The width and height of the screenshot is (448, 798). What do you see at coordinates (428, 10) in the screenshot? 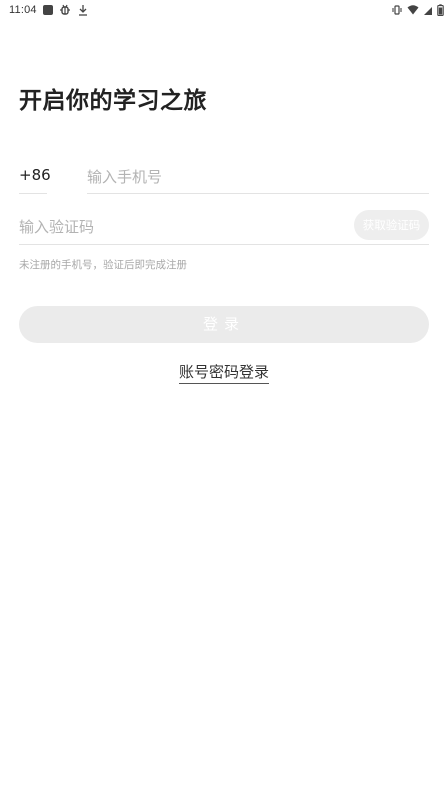
I see `signal-icon` at bounding box center [428, 10].